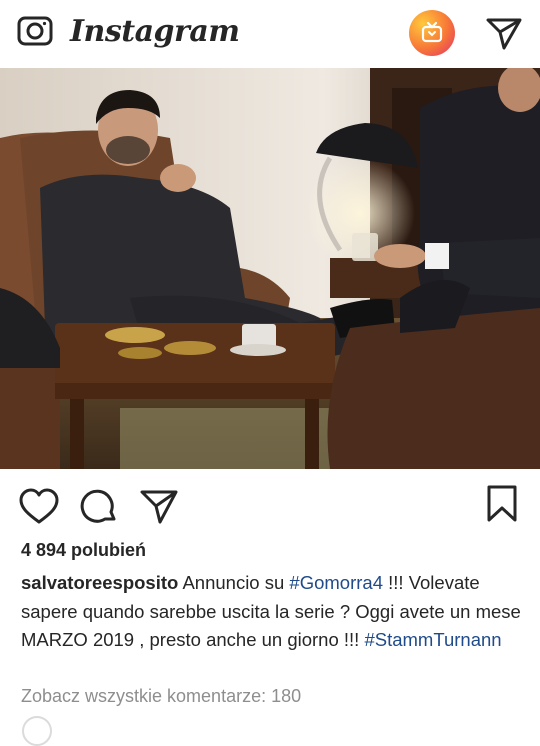 This screenshot has height=746, width=540. I want to click on igtv-icon, so click(432, 32).